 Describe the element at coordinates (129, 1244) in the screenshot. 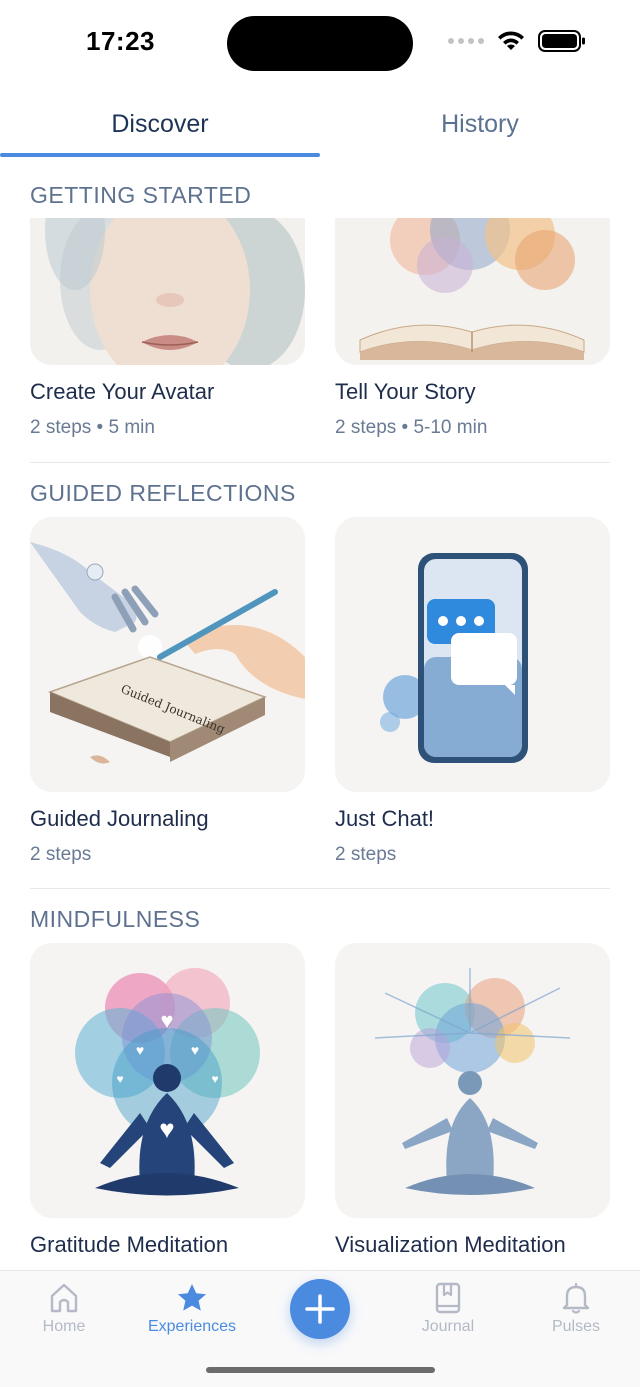

I see `card-title: Gratitude Meditation` at that location.